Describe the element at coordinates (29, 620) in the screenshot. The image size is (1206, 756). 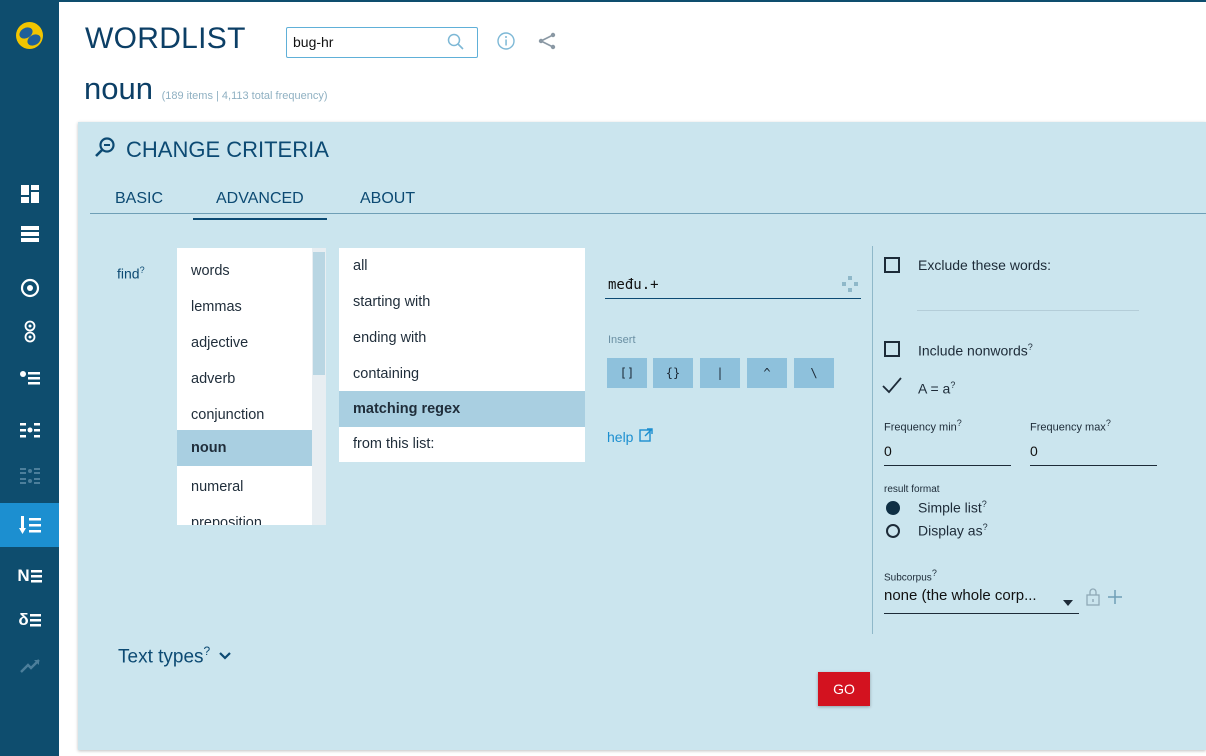
I see `ngrams-icon: δ` at that location.